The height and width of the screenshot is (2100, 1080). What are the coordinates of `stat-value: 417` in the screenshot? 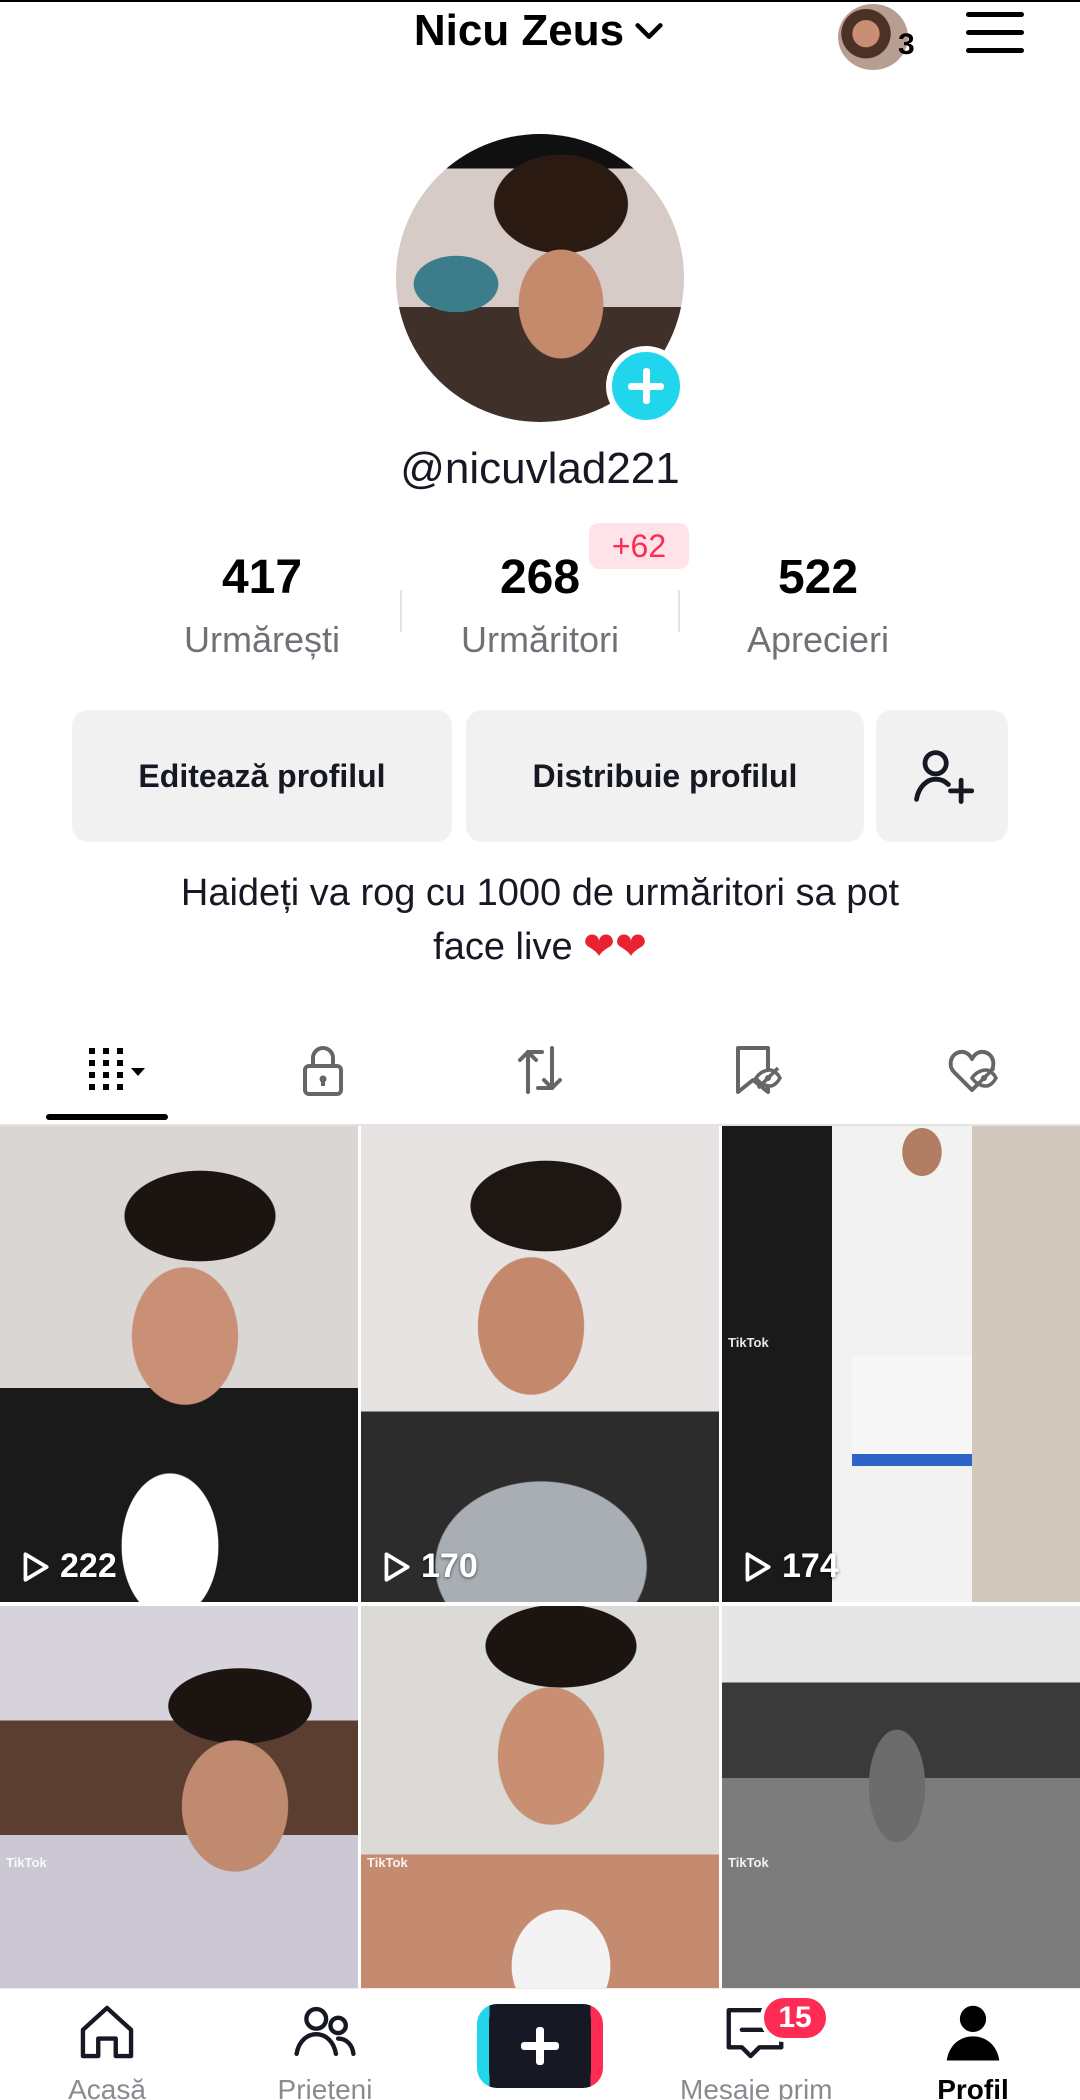 It's located at (262, 577).